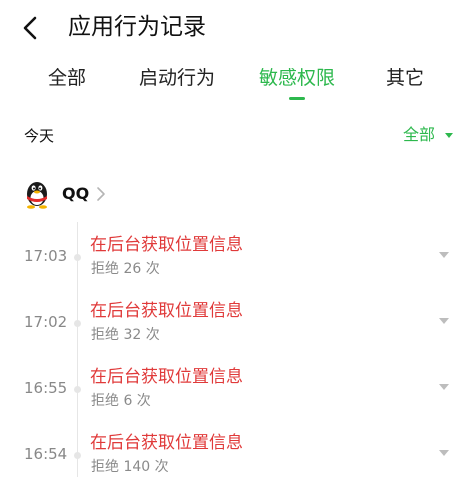 Image resolution: width=473 pixels, height=491 pixels. I want to click on tab-label: 其它, so click(404, 78).